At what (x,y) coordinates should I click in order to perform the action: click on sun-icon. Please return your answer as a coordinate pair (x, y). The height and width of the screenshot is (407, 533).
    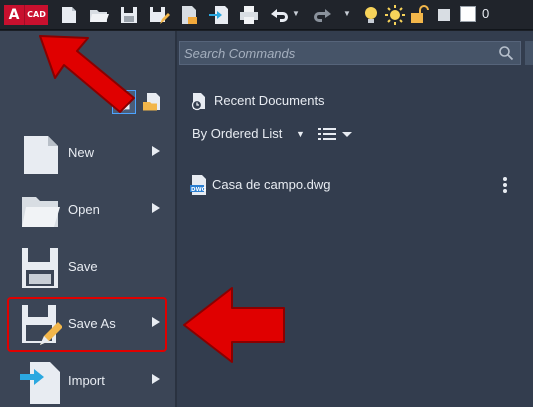
    Looking at the image, I should click on (395, 15).